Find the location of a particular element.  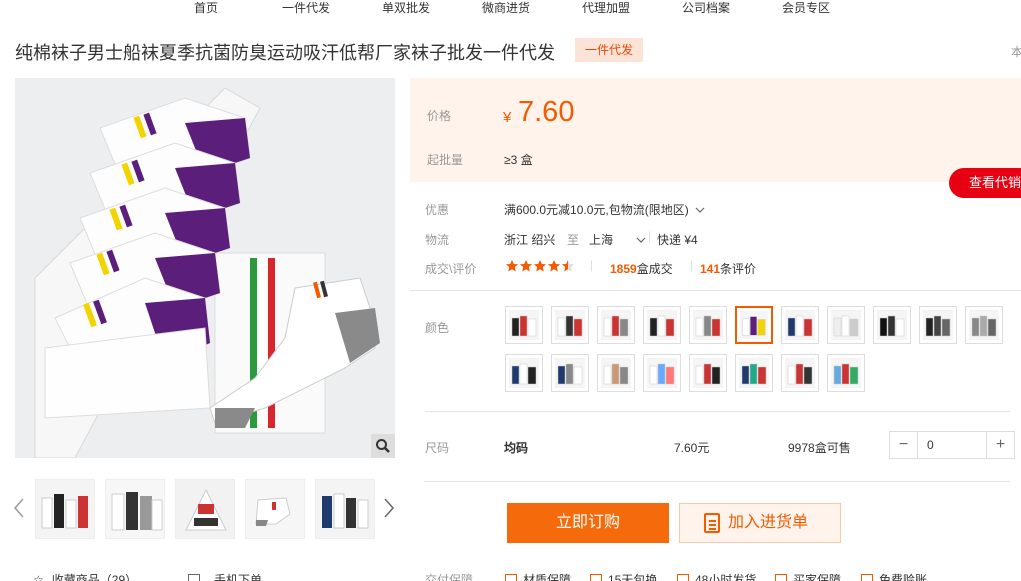

logistics-label: 物流 is located at coordinates (437, 240).